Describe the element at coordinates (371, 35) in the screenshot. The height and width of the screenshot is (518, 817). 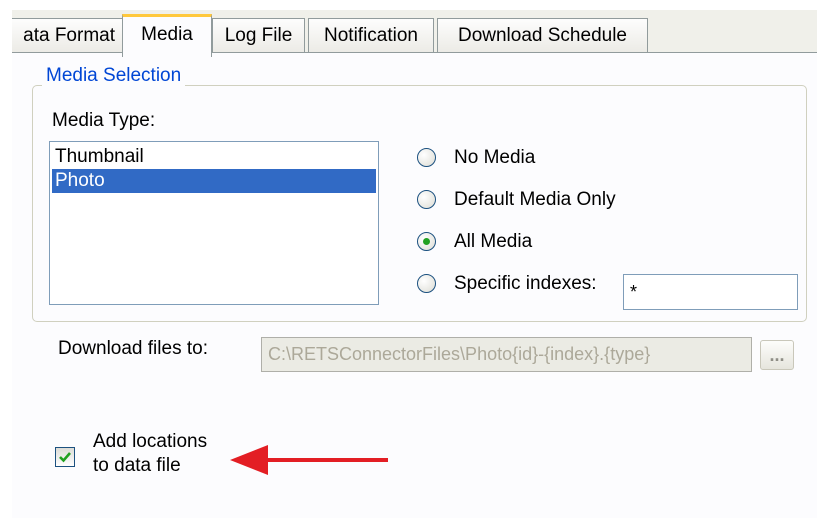
I see `tab-notification: Notification` at that location.